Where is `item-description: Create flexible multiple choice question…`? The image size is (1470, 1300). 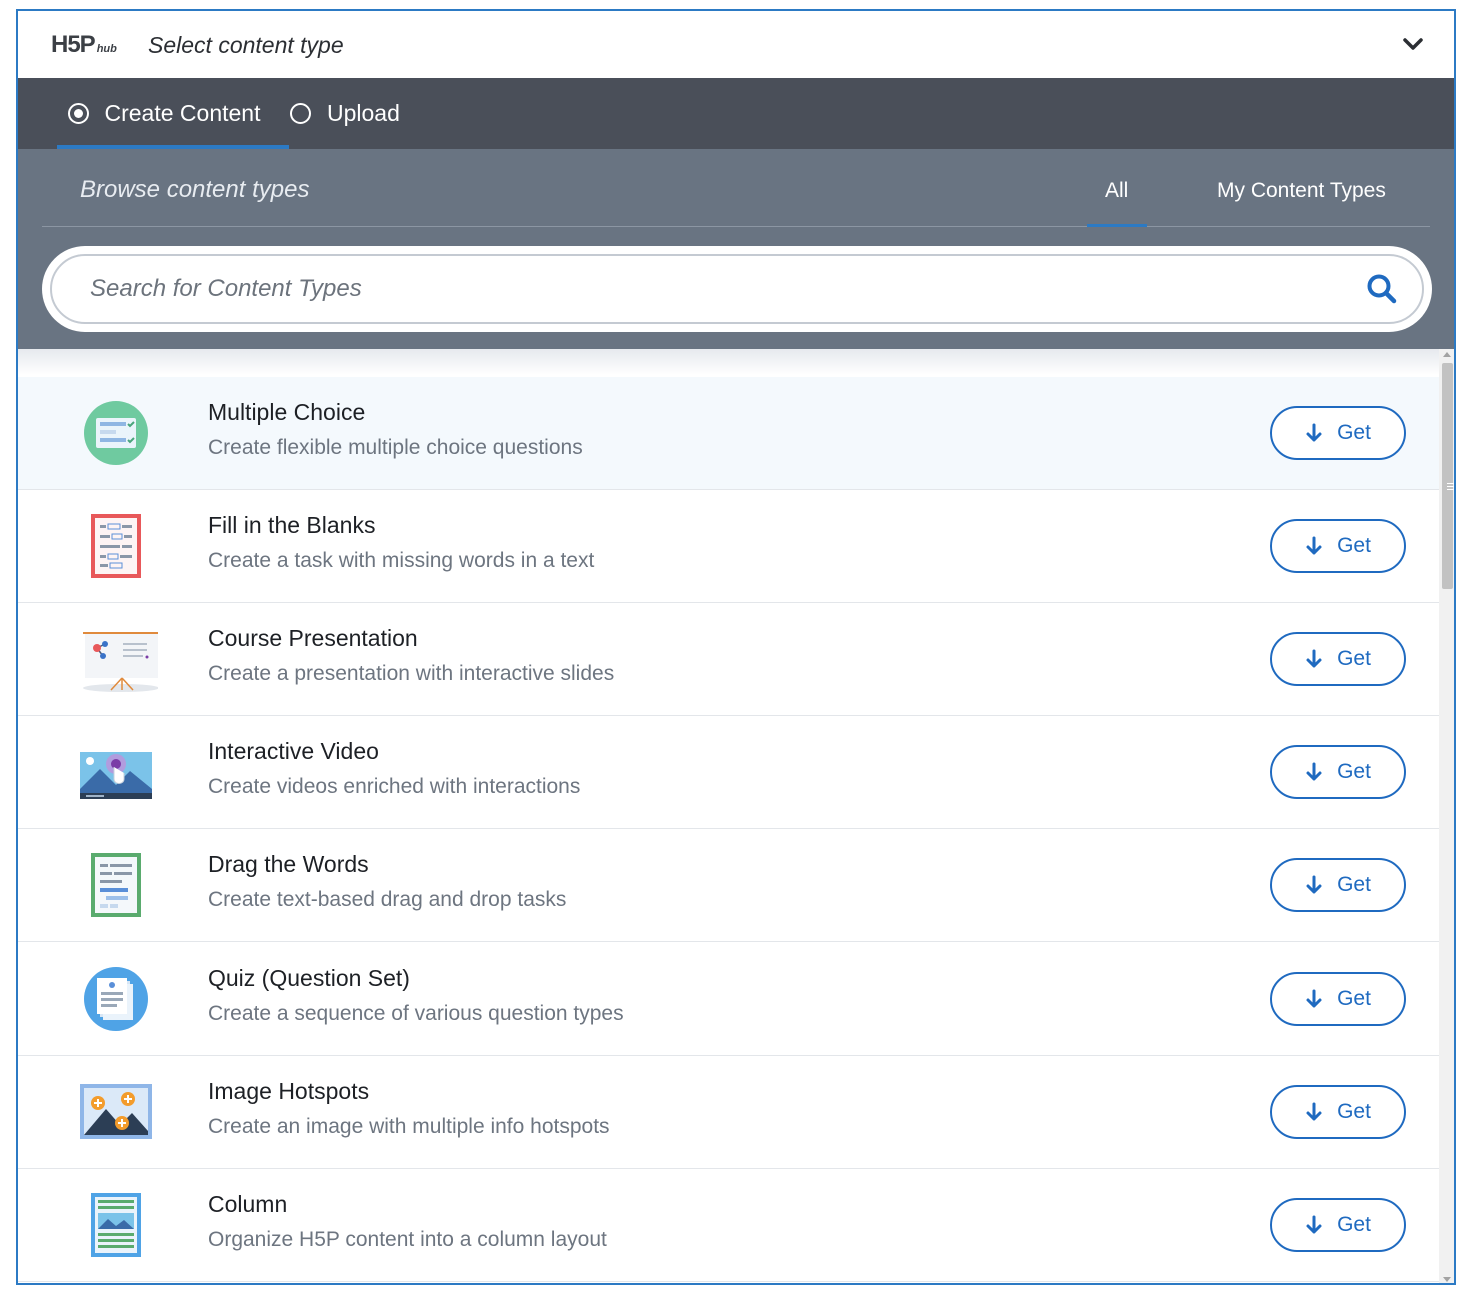 item-description: Create flexible multiple choice question… is located at coordinates (395, 447).